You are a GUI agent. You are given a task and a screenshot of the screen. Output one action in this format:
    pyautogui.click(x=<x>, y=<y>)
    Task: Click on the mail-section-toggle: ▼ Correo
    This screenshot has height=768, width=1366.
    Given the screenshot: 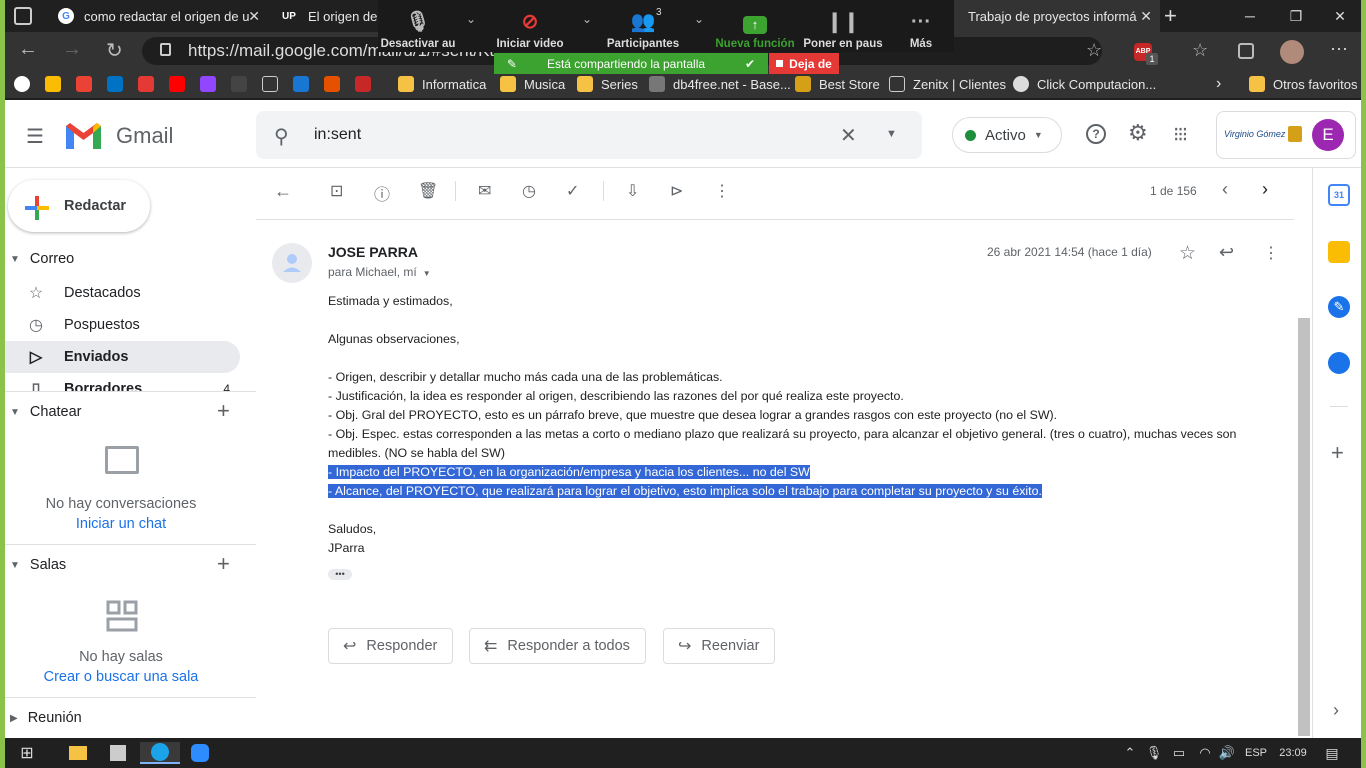 What is the action you would take?
    pyautogui.click(x=42, y=259)
    